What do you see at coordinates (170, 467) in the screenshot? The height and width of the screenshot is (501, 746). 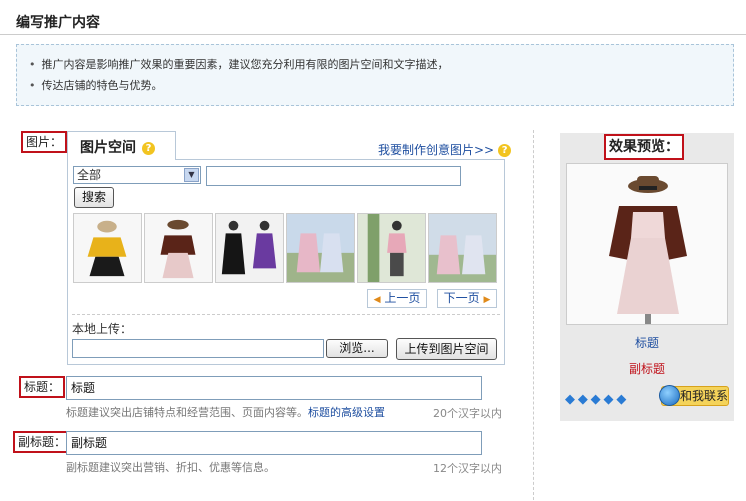 I see `subtitle-hint: 副标题建议突出营销、折扣、优惠等信息。` at bounding box center [170, 467].